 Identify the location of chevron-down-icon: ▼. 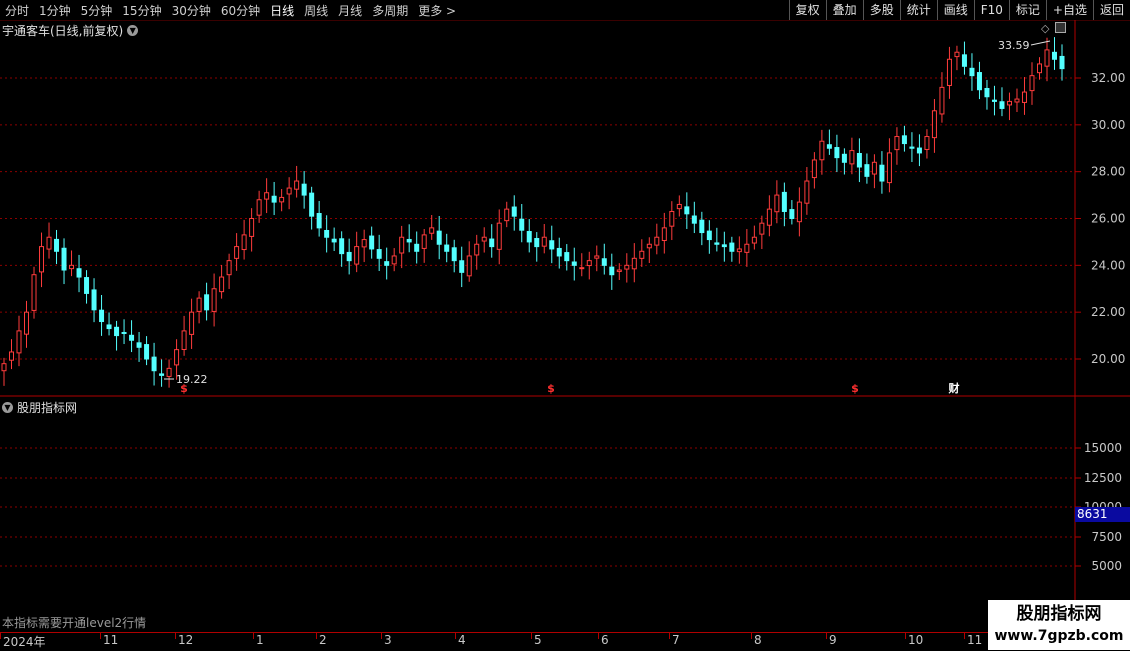
(7, 407).